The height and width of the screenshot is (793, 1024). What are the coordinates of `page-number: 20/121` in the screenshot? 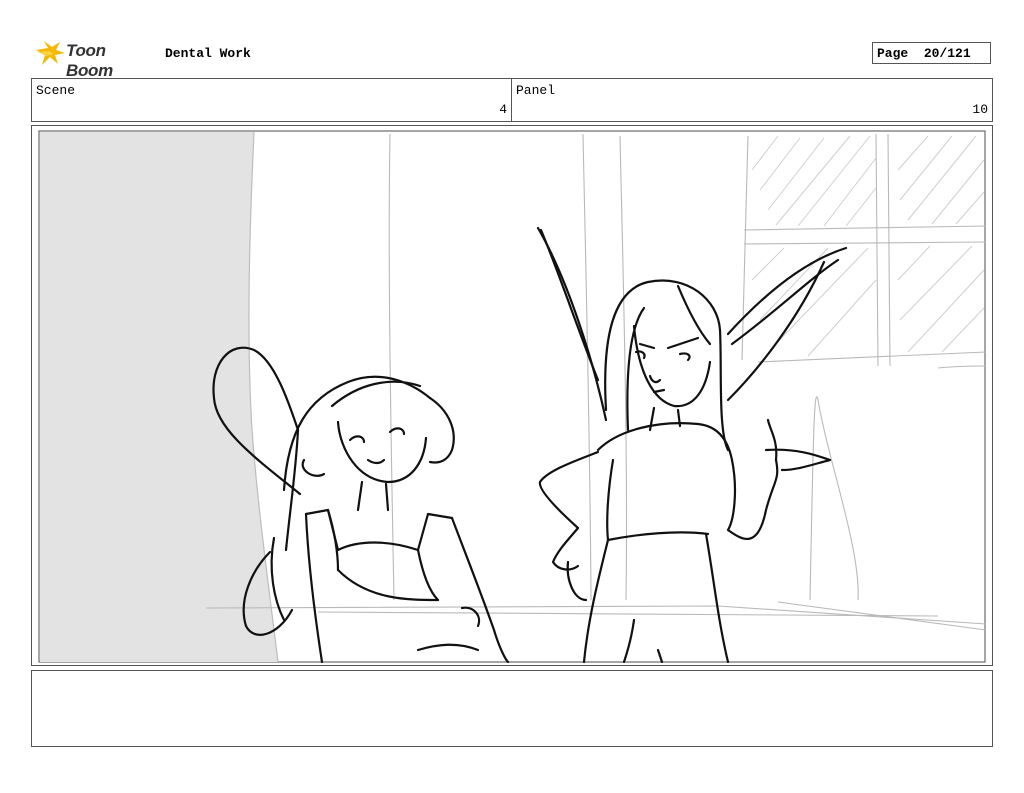 It's located at (947, 53).